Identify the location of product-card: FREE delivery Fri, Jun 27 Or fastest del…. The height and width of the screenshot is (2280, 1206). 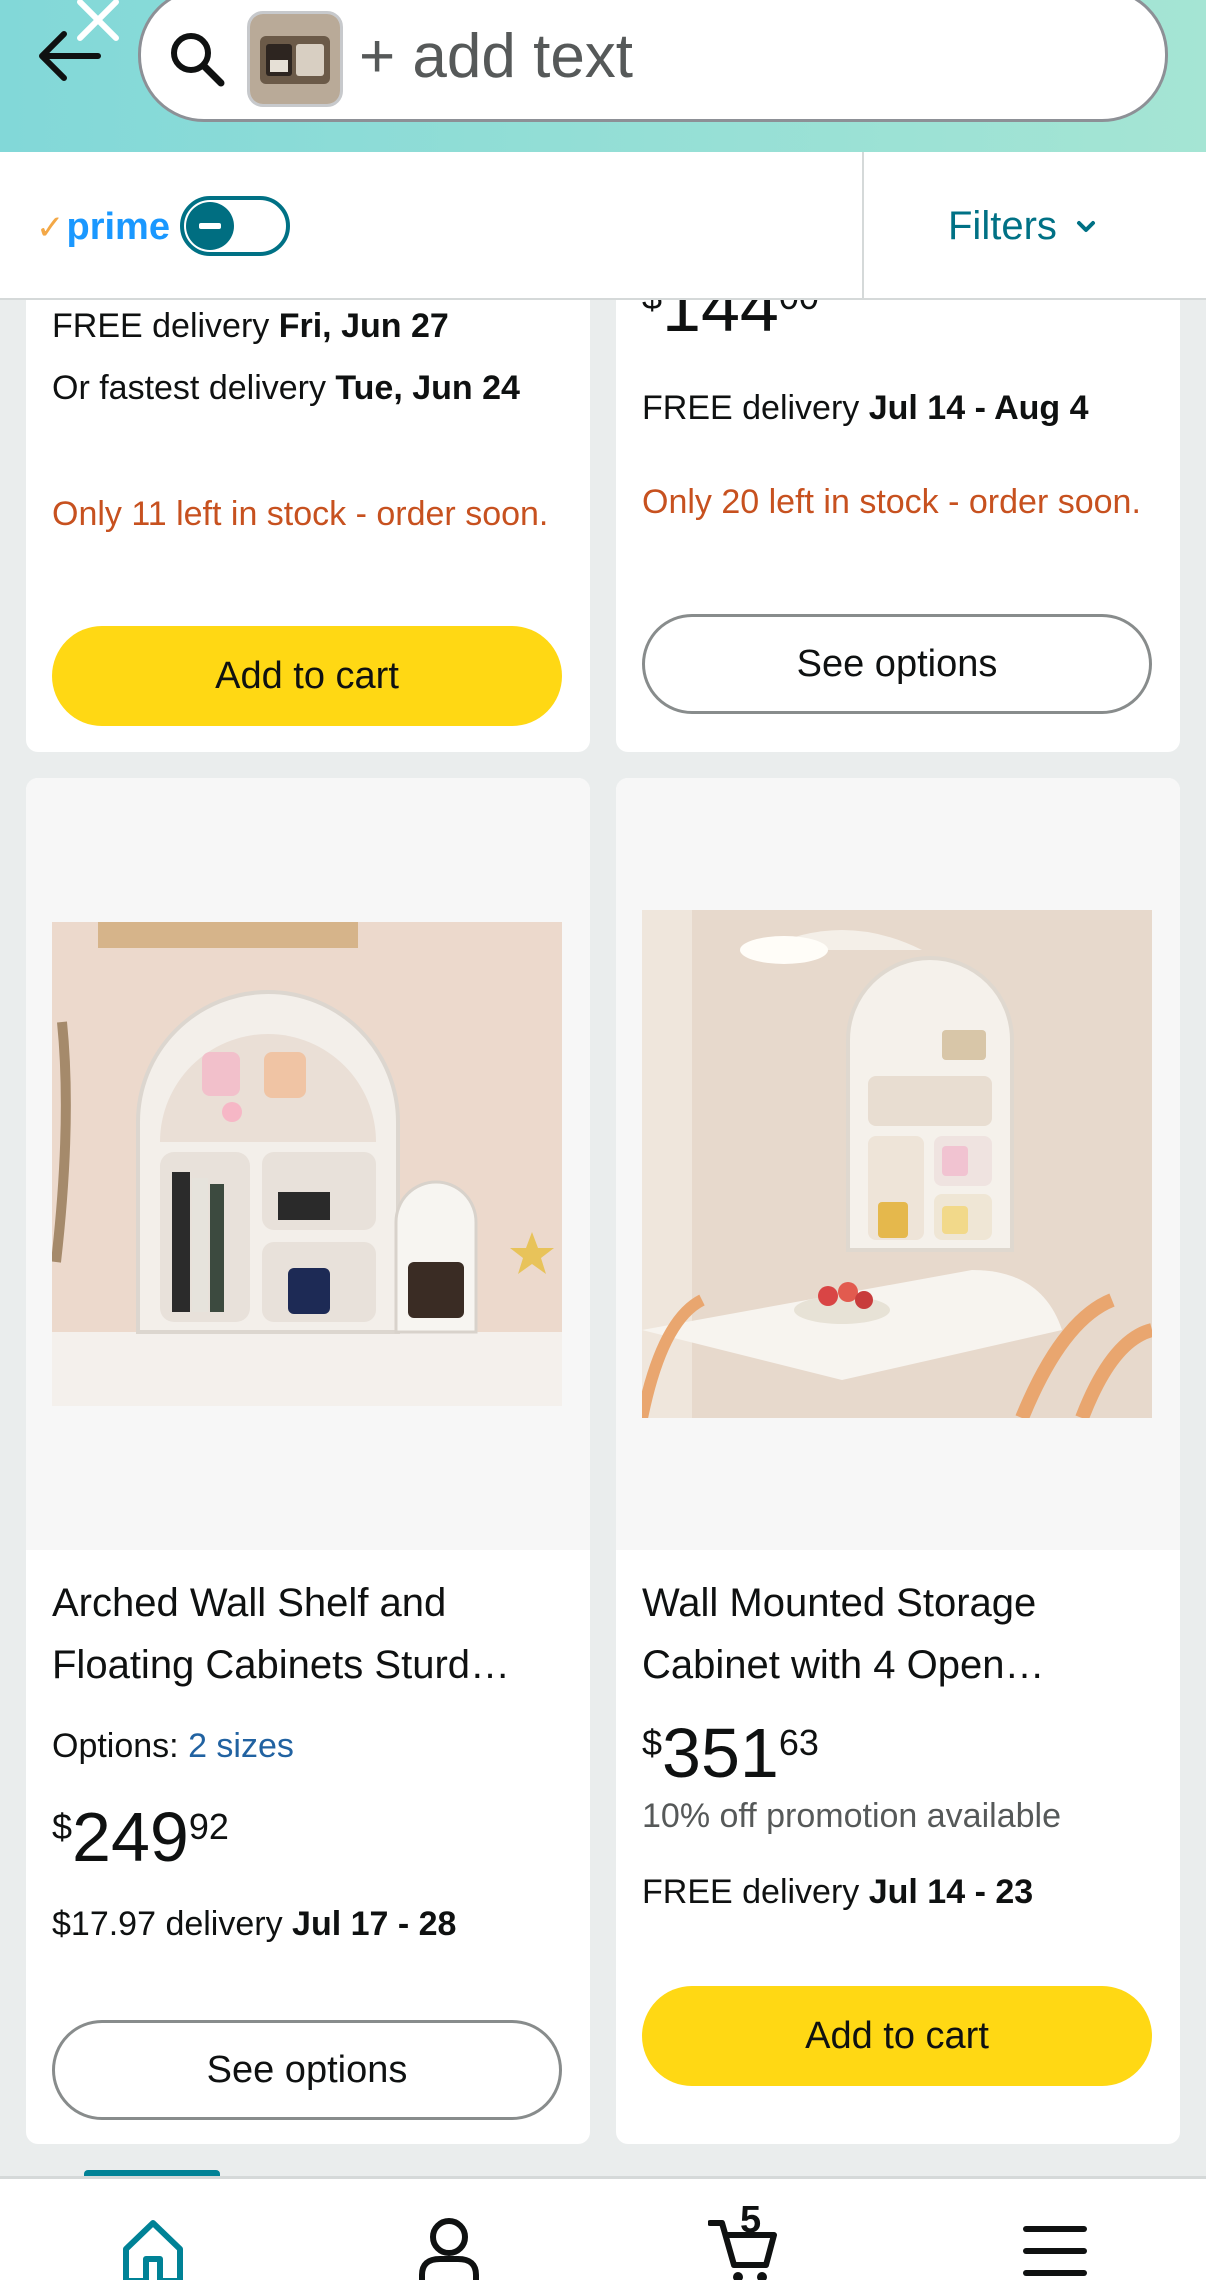
(308, 501).